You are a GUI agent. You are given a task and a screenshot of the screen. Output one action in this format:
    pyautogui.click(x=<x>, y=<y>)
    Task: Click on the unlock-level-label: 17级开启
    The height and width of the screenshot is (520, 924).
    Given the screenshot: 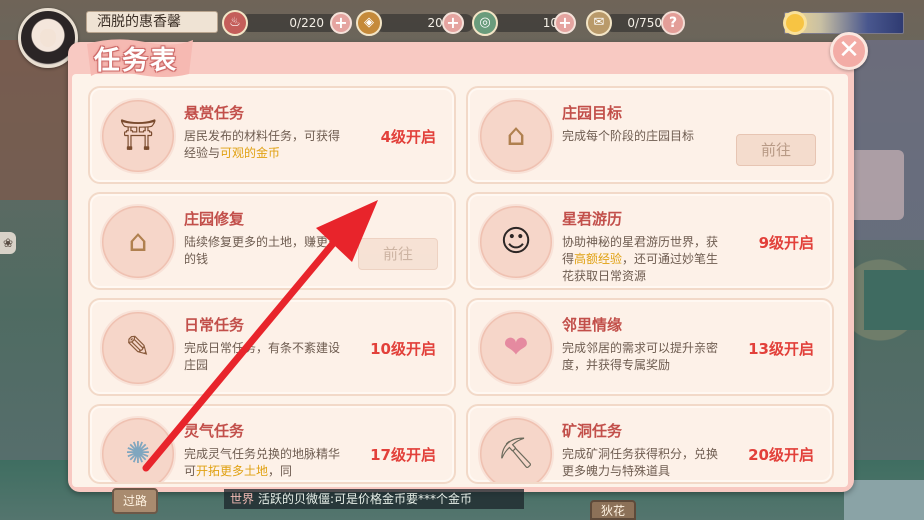 What is the action you would take?
    pyautogui.click(x=403, y=455)
    